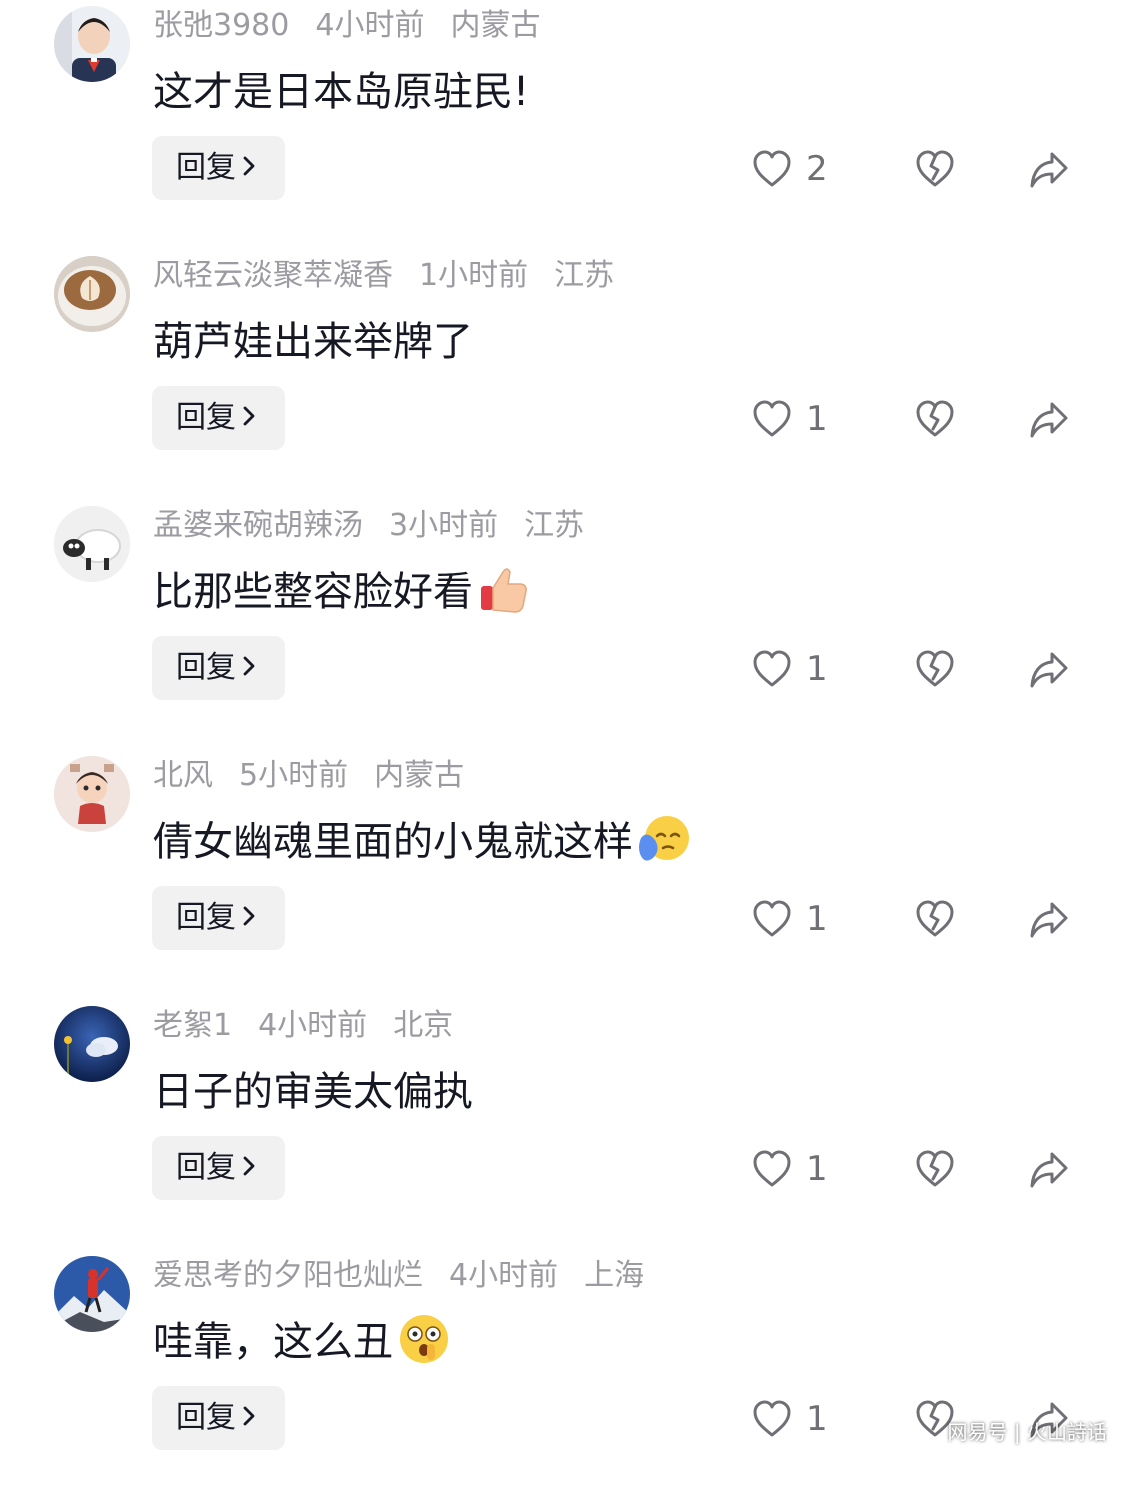 The height and width of the screenshot is (1500, 1125). Describe the element at coordinates (424, 1339) in the screenshot. I see `shocked-face-emoji` at that location.